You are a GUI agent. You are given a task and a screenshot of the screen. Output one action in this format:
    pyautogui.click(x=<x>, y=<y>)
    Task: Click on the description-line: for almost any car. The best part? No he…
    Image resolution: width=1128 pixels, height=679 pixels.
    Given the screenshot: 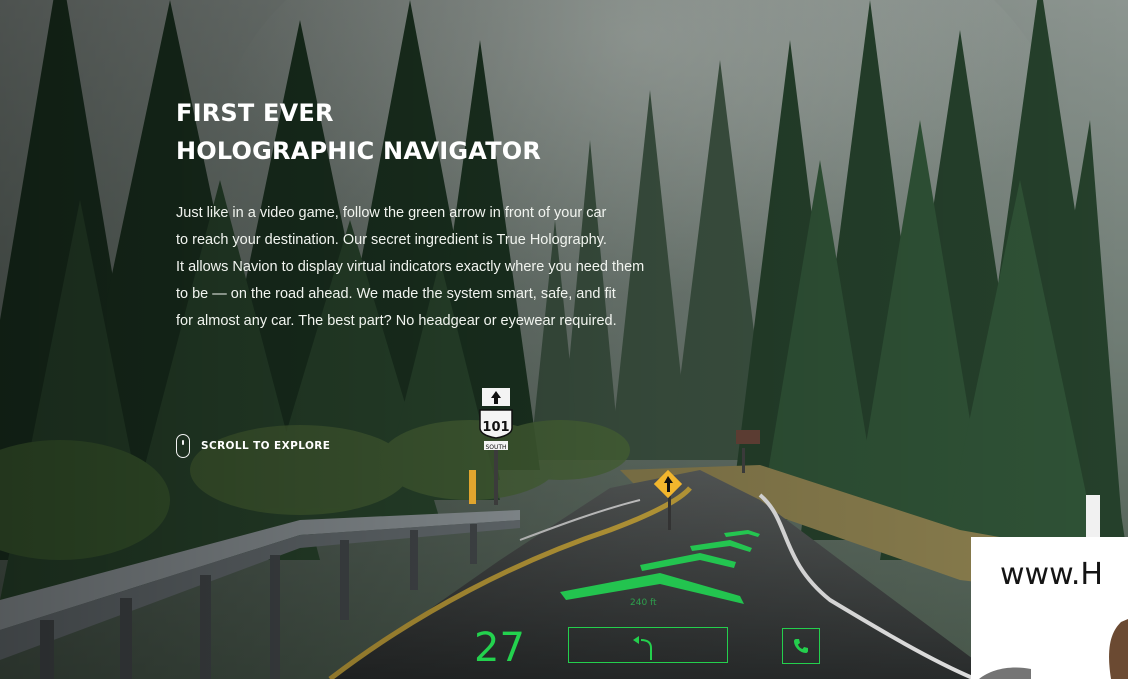 What is the action you would take?
    pyautogui.click(x=396, y=321)
    